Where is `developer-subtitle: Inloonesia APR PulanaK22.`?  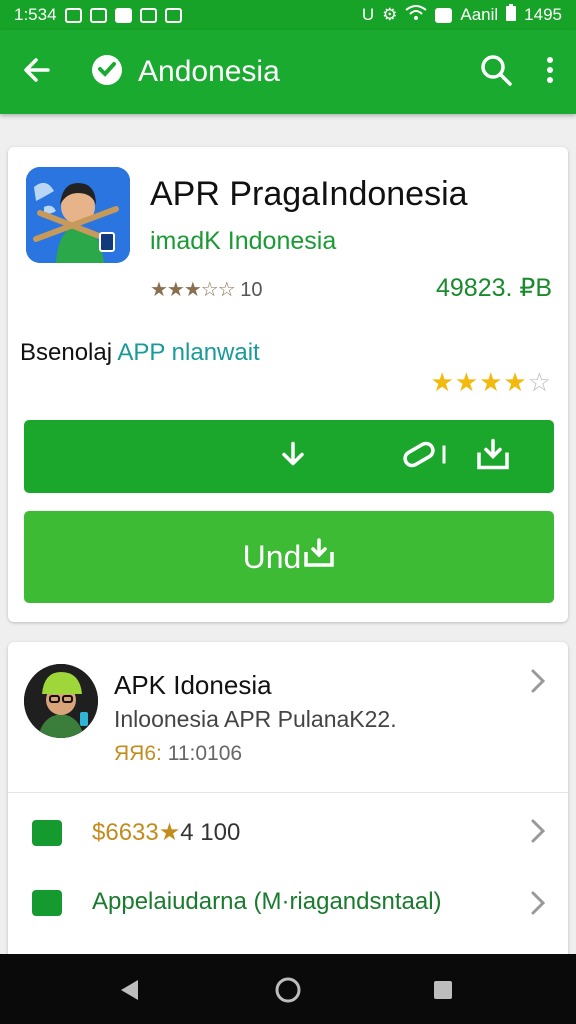 developer-subtitle: Inloonesia APR PulanaK22. is located at coordinates (255, 719).